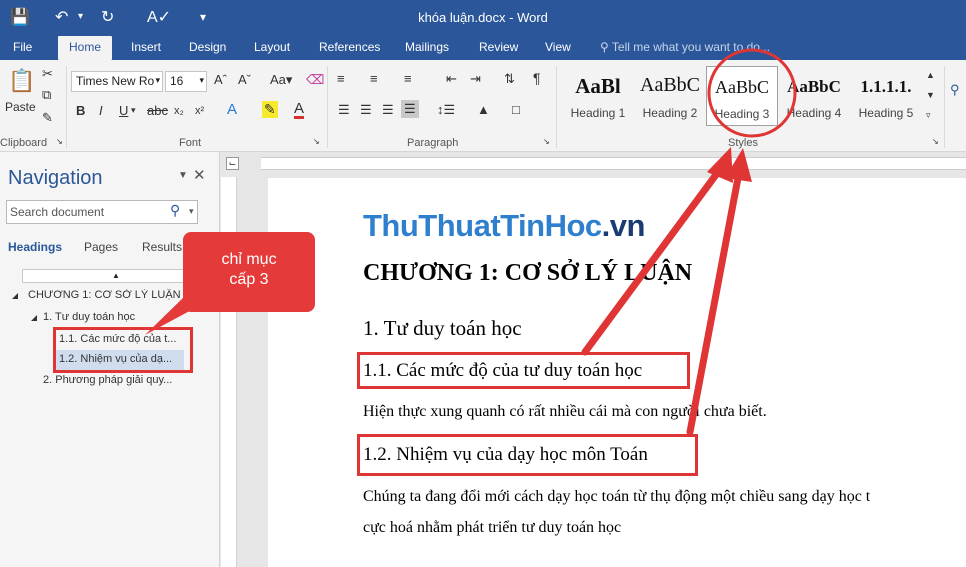 This screenshot has height=567, width=966. I want to click on arrow-to-style-b, so click(714, 305).